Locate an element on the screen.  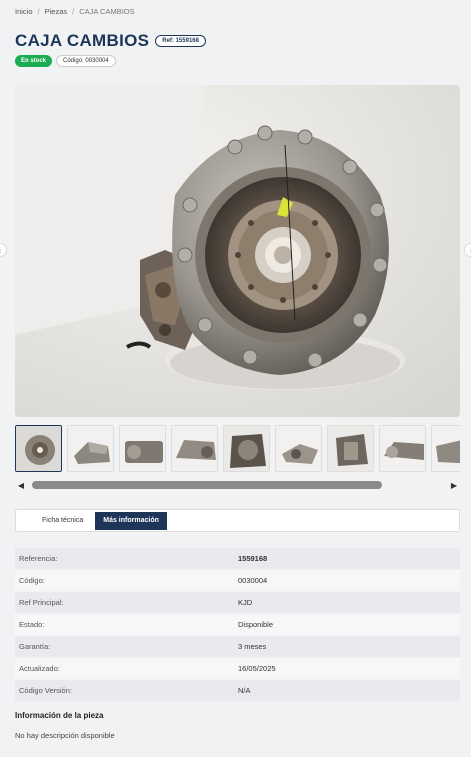
thumbnail-strip is located at coordinates (237, 448).